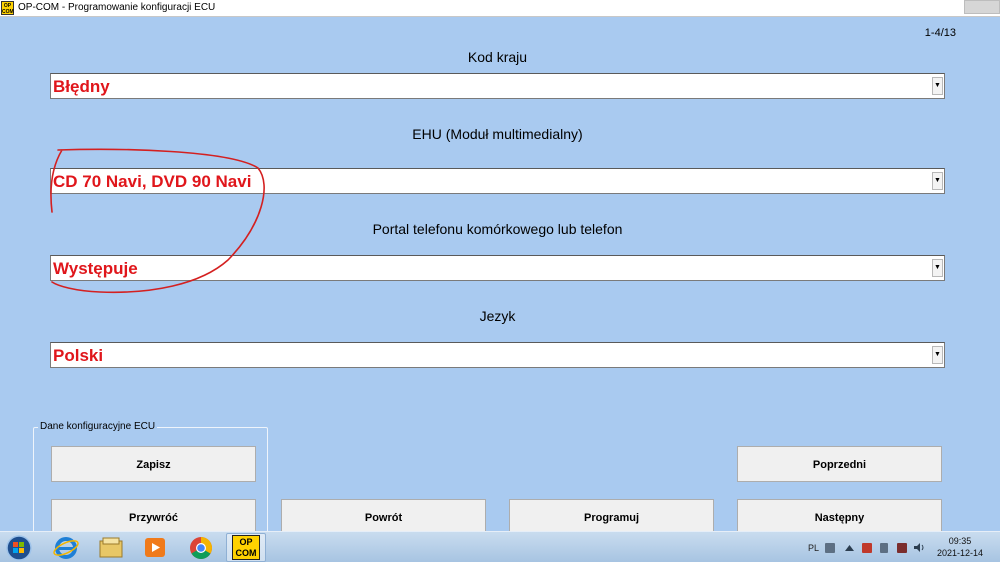  I want to click on window-title: OP-COM - Programowanie konfiguracji ECU, so click(117, 7).